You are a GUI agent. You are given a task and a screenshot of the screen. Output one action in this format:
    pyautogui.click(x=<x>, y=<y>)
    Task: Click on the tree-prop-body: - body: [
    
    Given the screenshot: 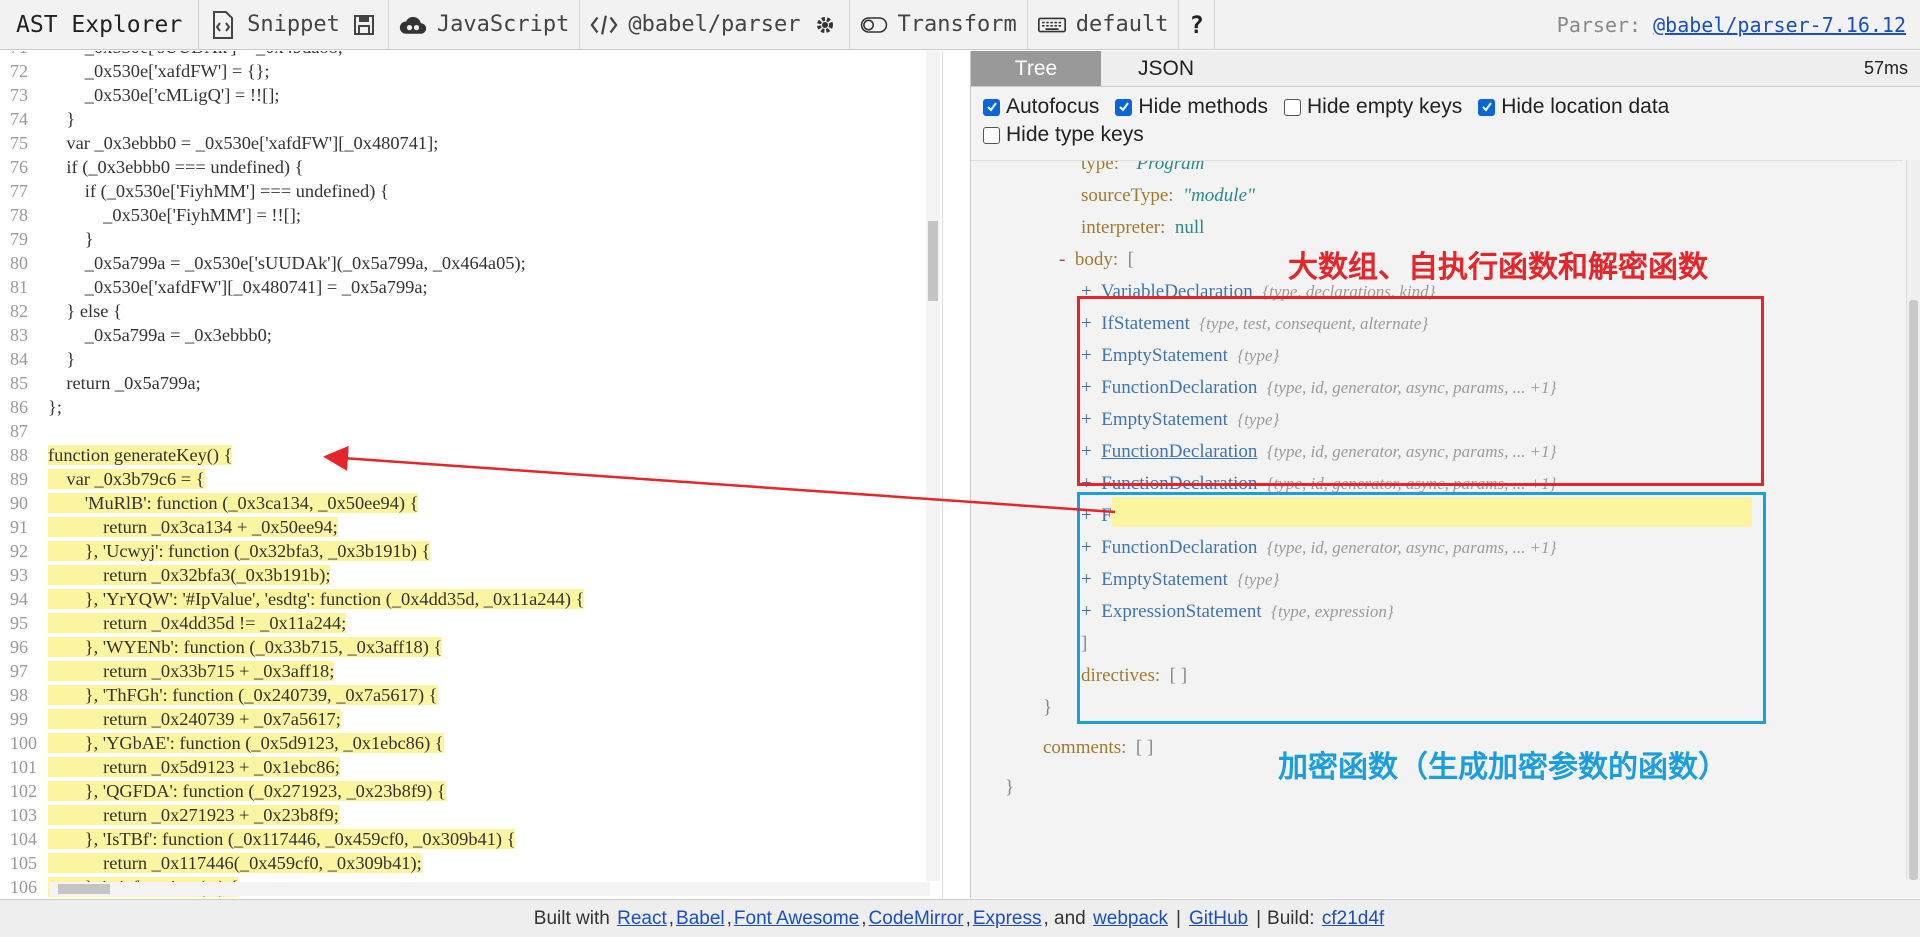 What is the action you would take?
    pyautogui.click(x=1096, y=260)
    